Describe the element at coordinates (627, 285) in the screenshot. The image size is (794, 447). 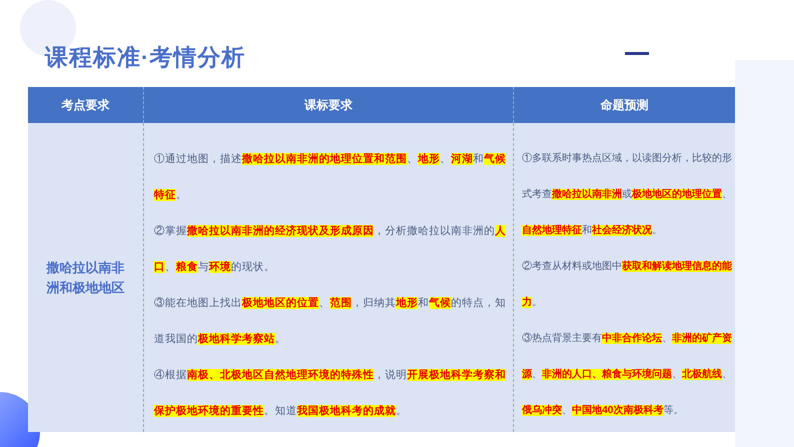
I see `prediction-text: ②考查从材料或地图中获取和解读地理信息的能力。` at that location.